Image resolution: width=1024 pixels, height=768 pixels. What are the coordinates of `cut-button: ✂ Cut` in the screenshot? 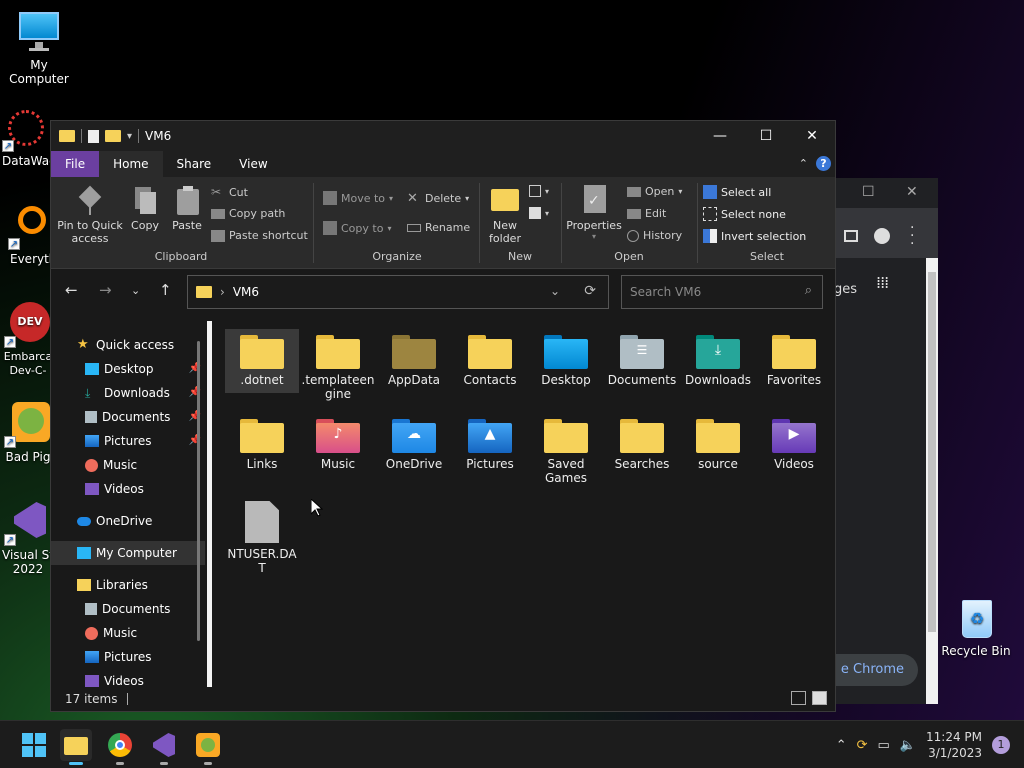 It's located at (229, 192).